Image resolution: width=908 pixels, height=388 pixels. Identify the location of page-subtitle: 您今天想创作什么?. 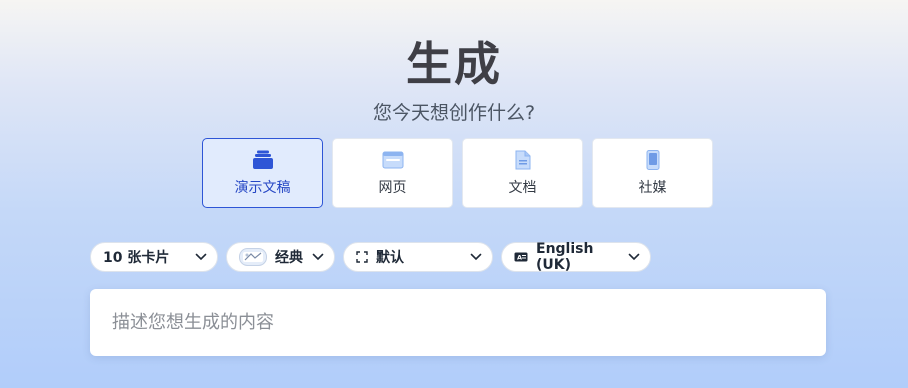
(454, 113).